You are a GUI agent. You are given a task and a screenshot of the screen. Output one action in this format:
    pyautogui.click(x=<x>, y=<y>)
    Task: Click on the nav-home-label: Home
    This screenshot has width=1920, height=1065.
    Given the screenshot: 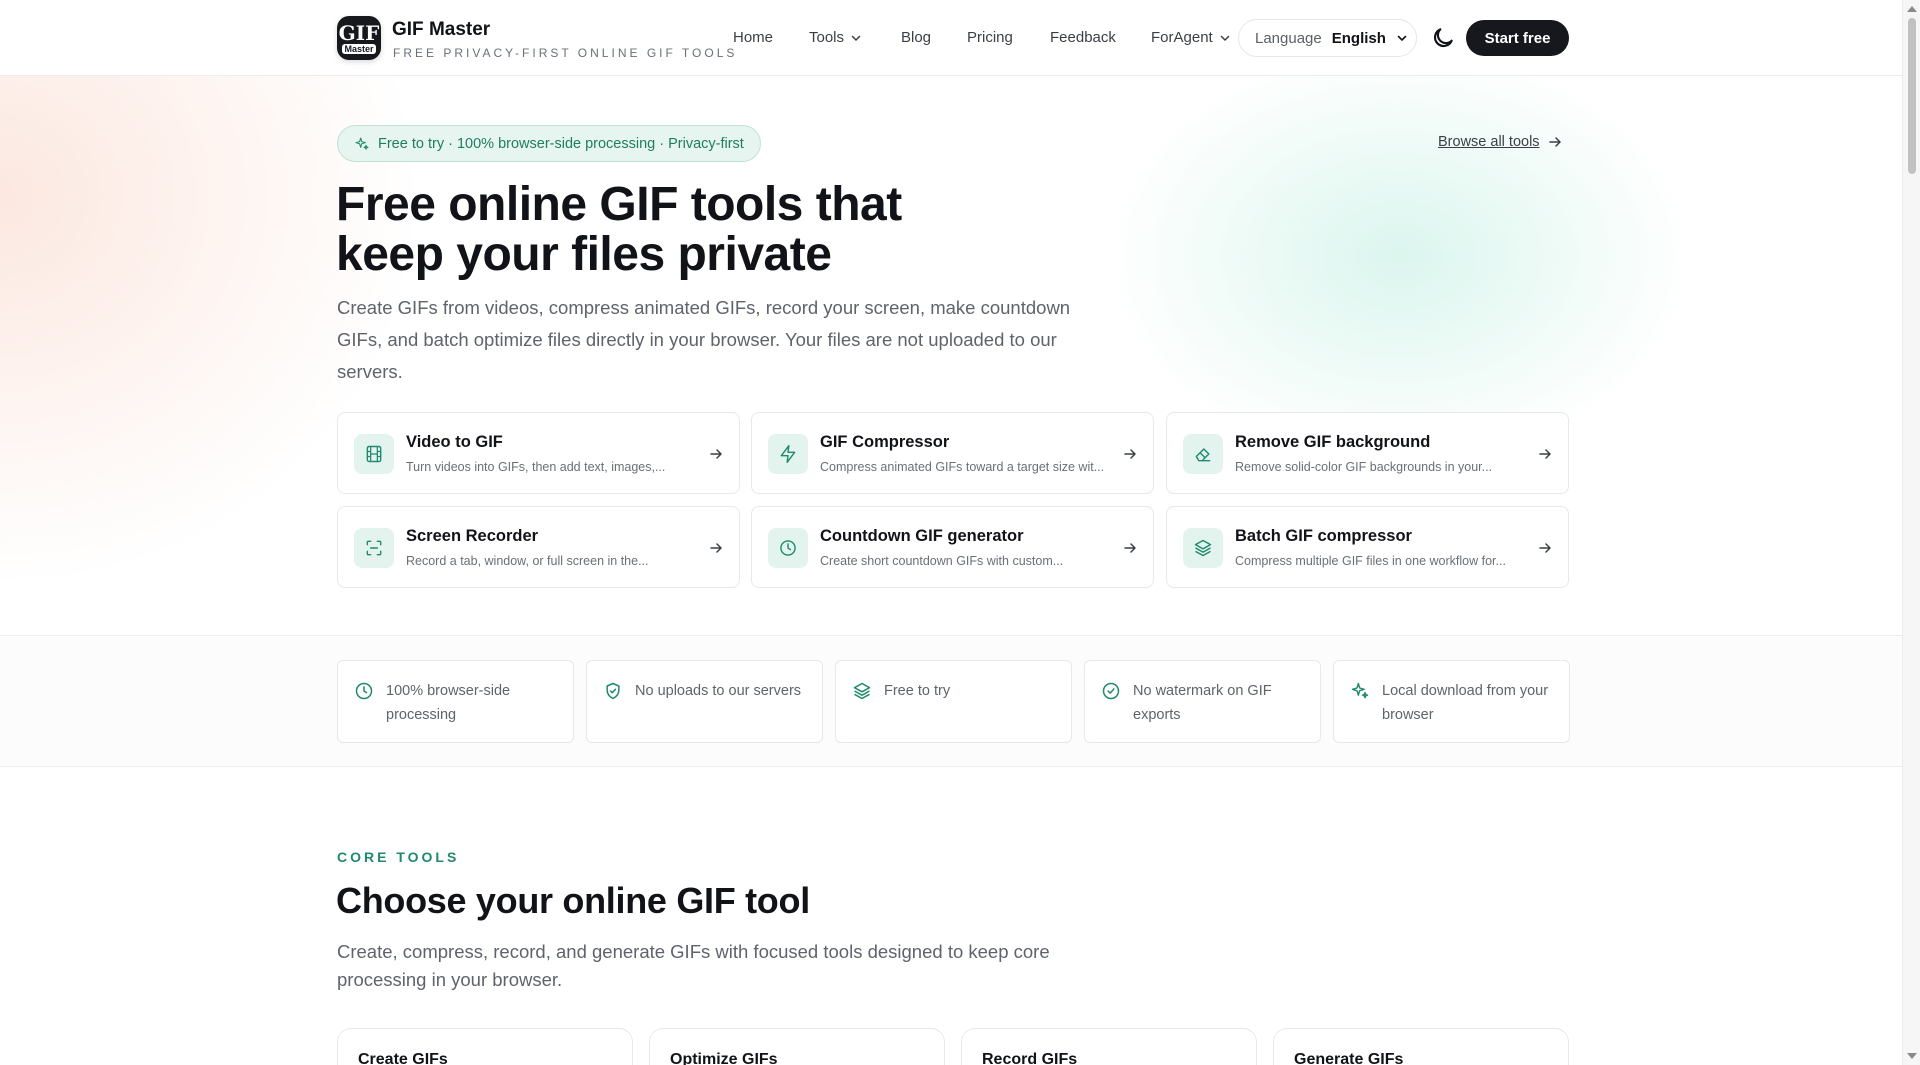 What is the action you would take?
    pyautogui.click(x=753, y=37)
    